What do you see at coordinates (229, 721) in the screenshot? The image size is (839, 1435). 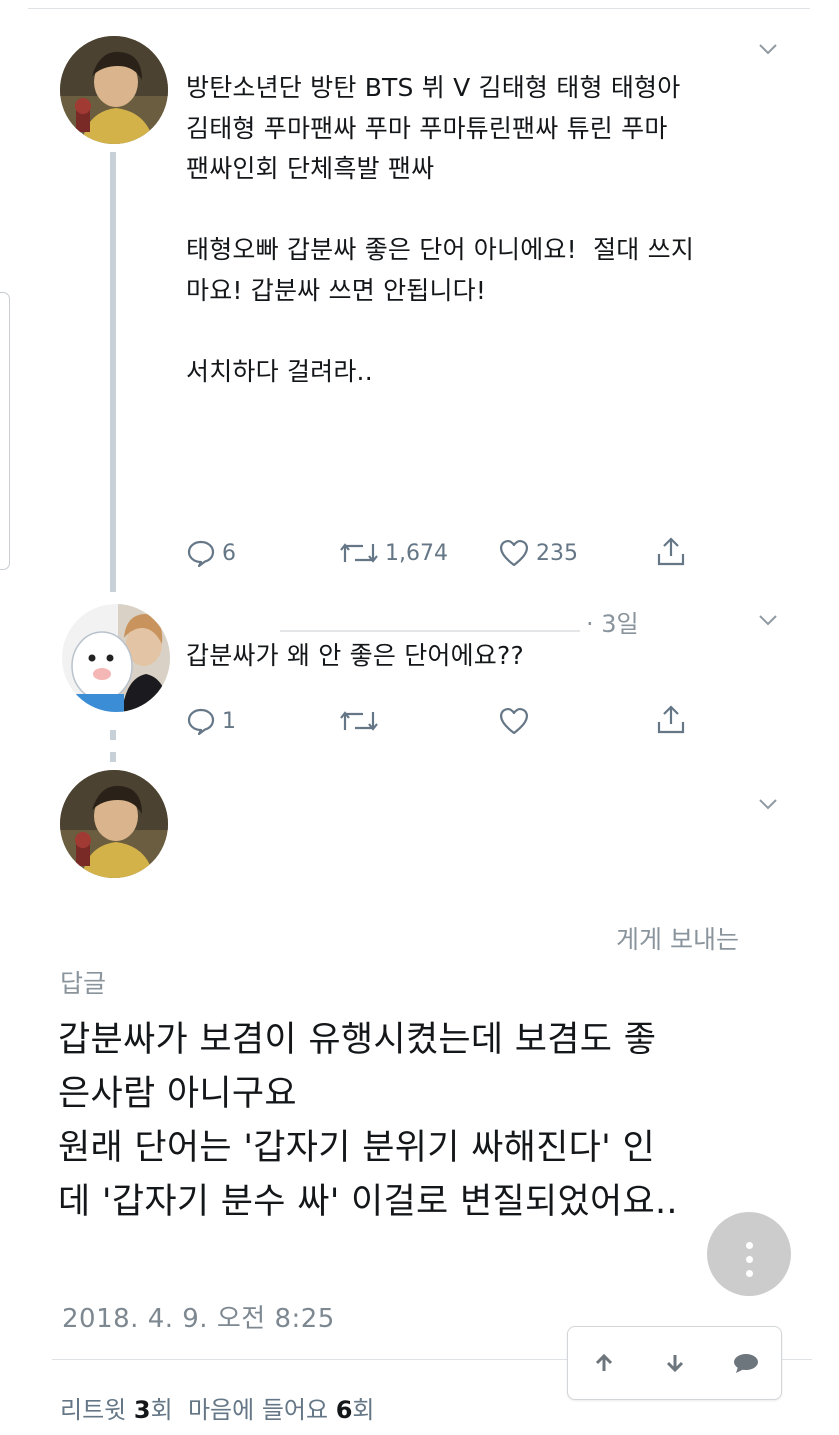 I see `reply-count: 1` at bounding box center [229, 721].